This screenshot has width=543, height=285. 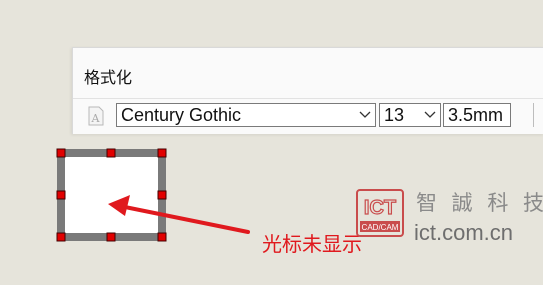 I want to click on resize-handle-top, so click(x=111, y=153).